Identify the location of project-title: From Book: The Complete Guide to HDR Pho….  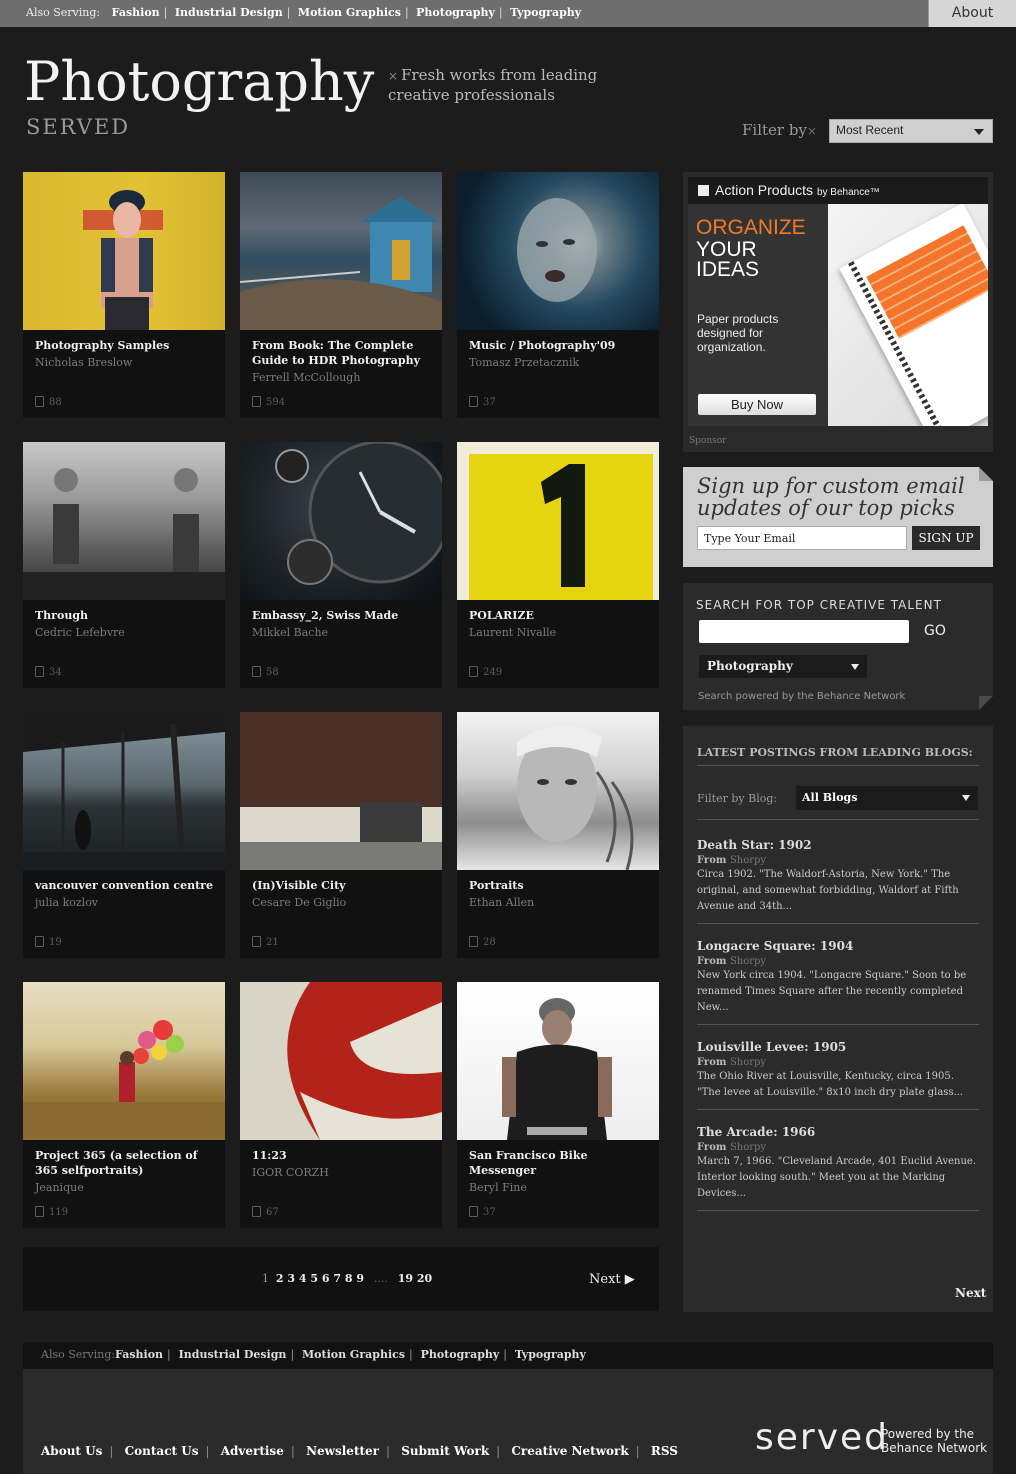
(336, 353).